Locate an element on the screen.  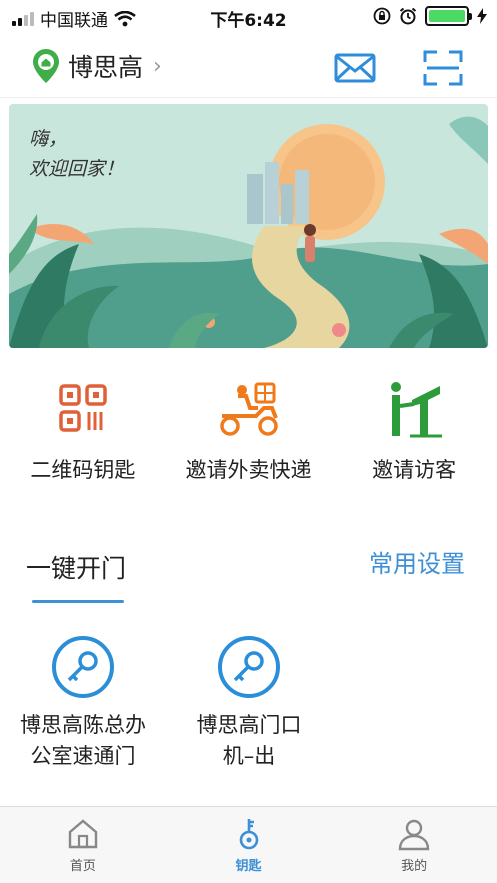
action-label-visitor: 邀请访客 is located at coordinates (414, 470).